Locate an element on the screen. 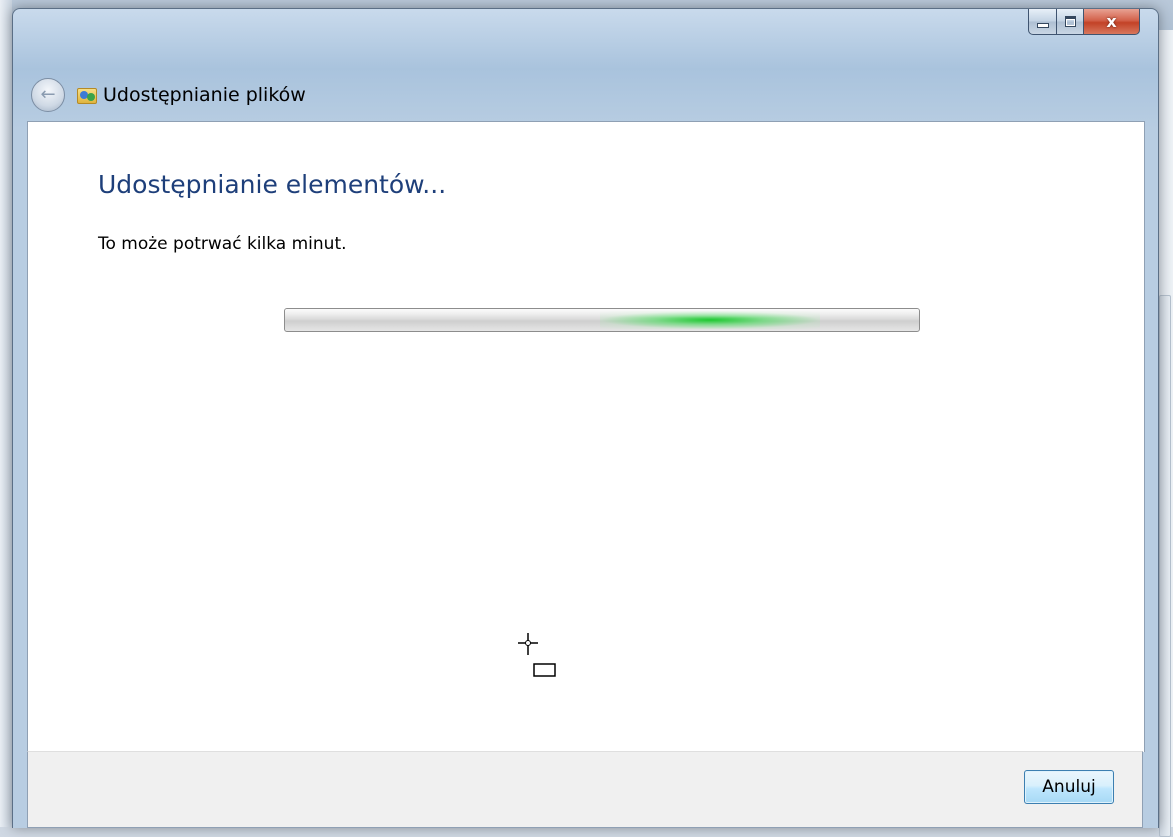 The image size is (1173, 837). back-arrow-icon: ← is located at coordinates (48, 94).